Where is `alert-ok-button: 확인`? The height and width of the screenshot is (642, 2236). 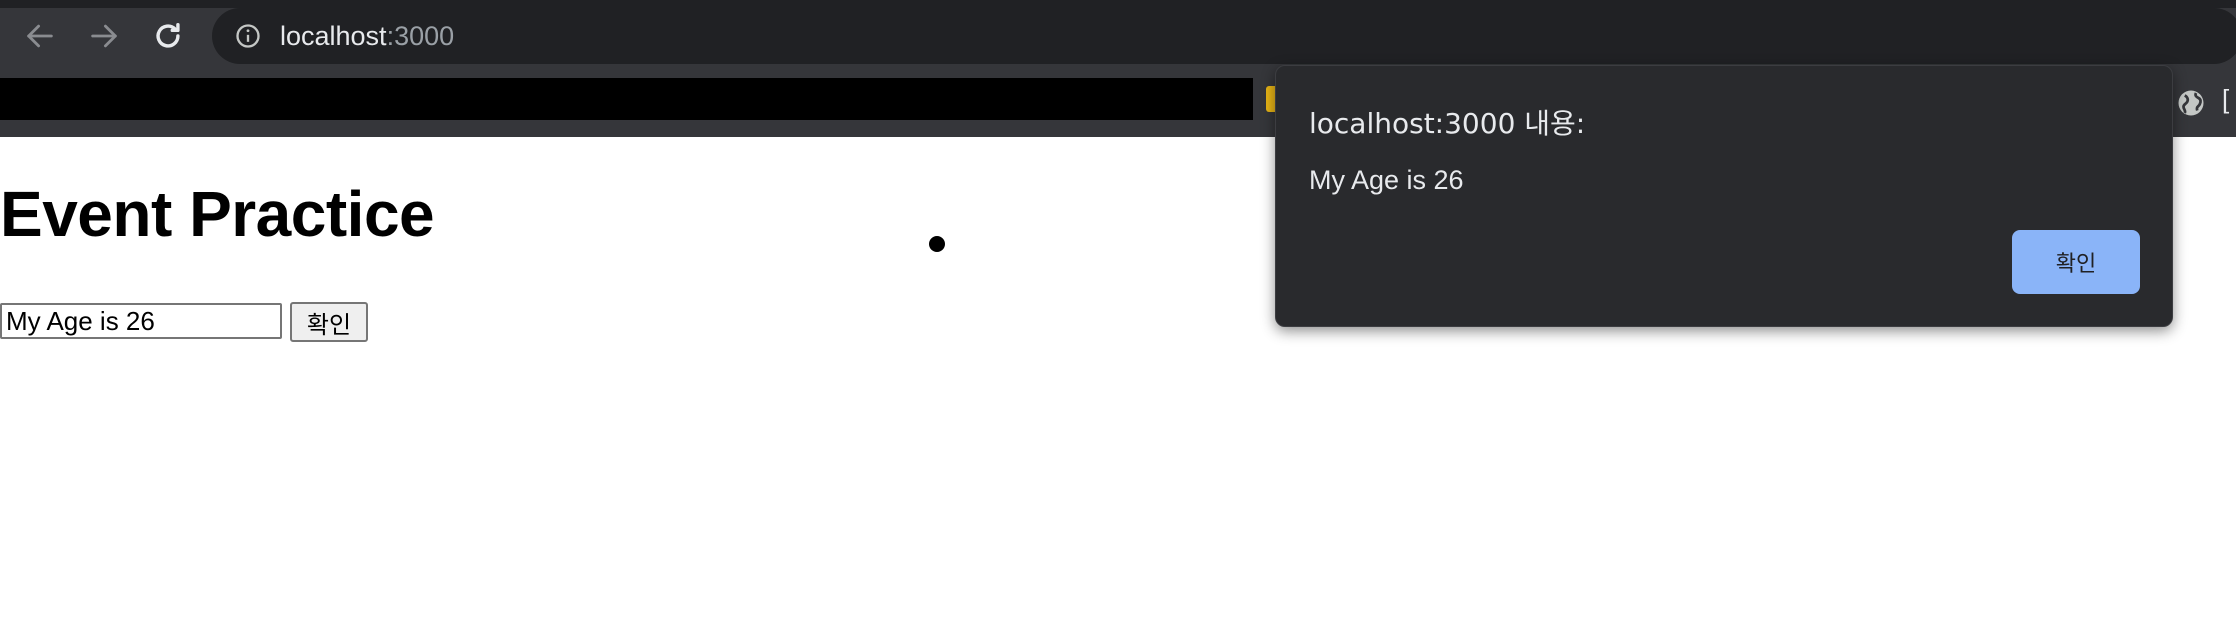
alert-ok-button: 확인 is located at coordinates (2076, 262).